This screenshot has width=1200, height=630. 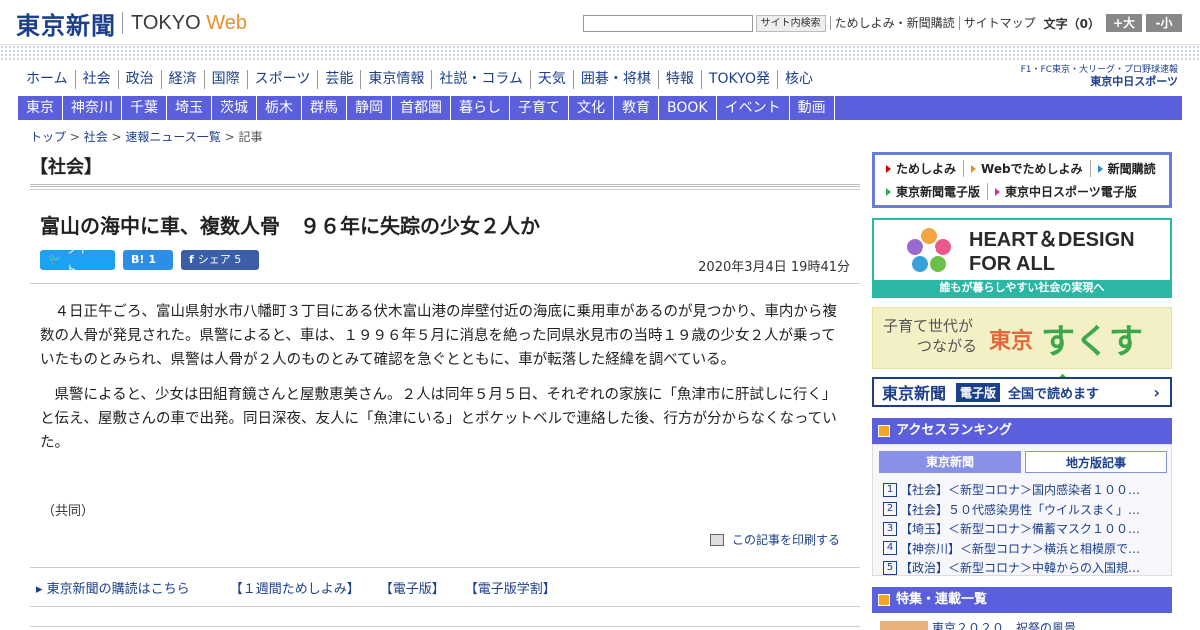 What do you see at coordinates (753, 108) in the screenshot?
I see `subnav-event: イベント` at bounding box center [753, 108].